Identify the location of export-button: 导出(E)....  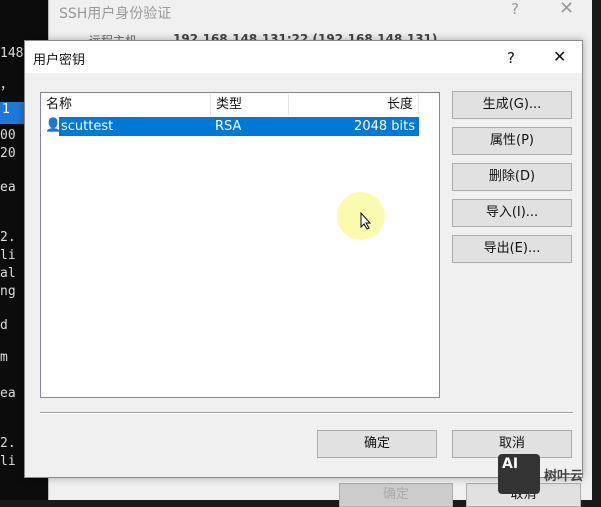
(512, 249).